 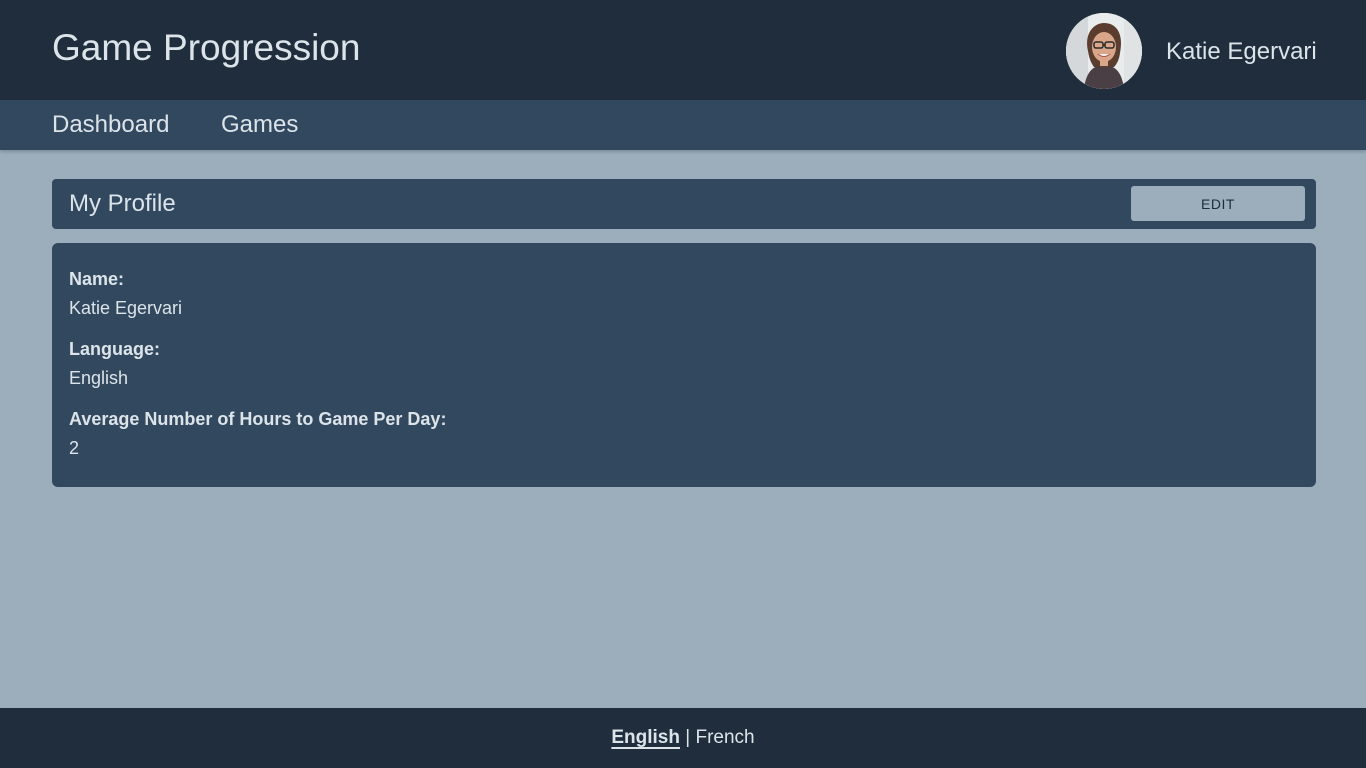 What do you see at coordinates (645, 737) in the screenshot?
I see `language-option-english: English` at bounding box center [645, 737].